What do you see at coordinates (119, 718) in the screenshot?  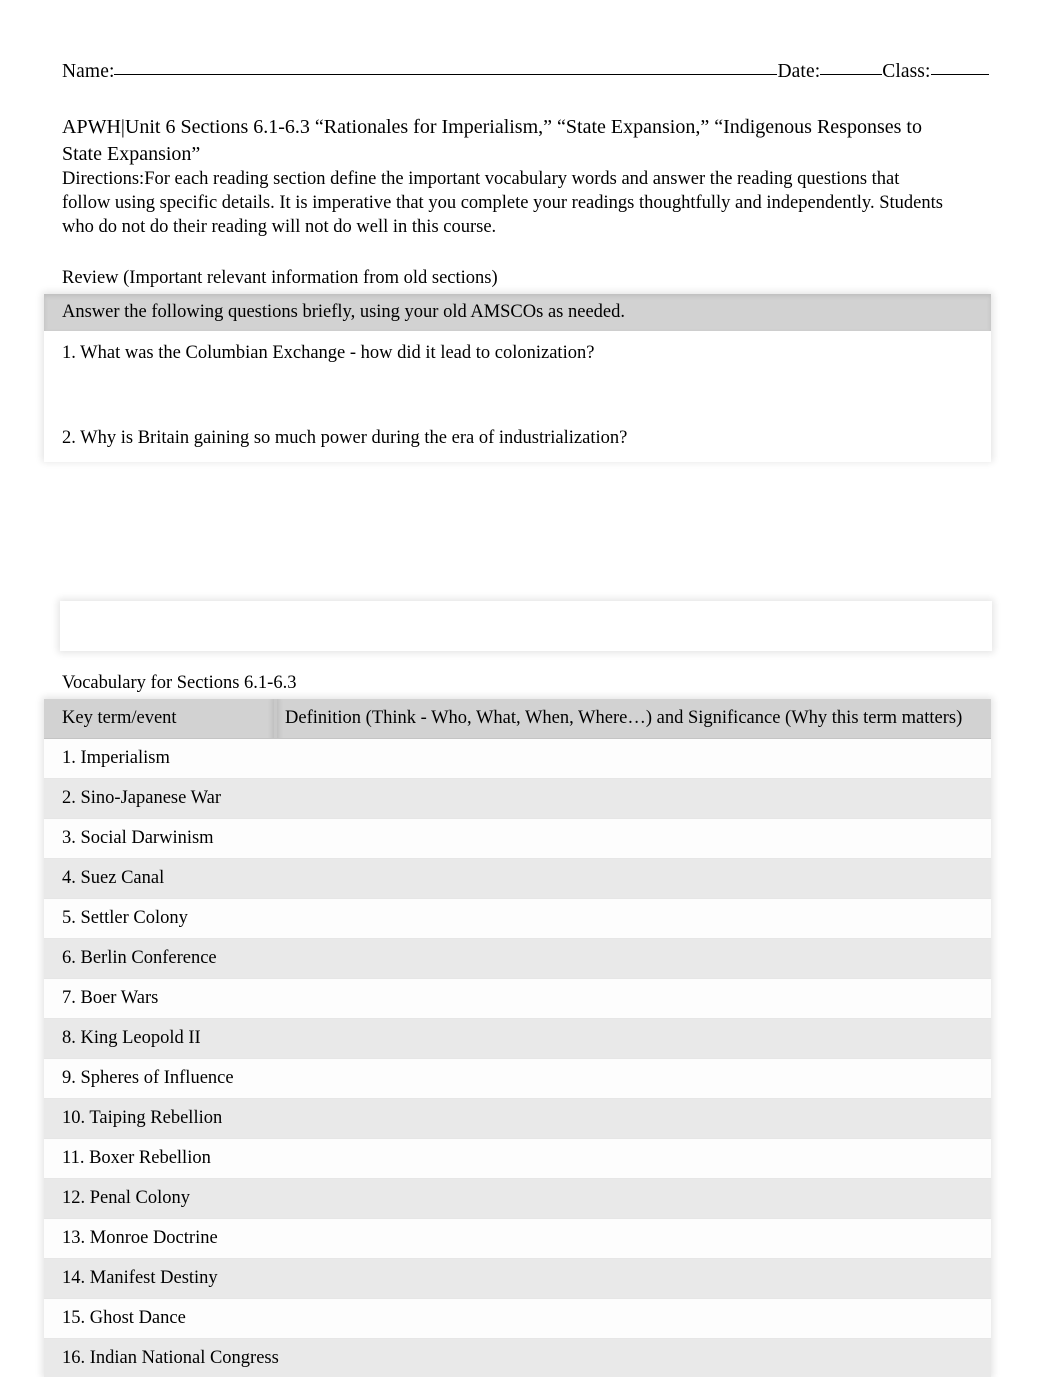 I see `vocabulary-header-term: Key term/event` at bounding box center [119, 718].